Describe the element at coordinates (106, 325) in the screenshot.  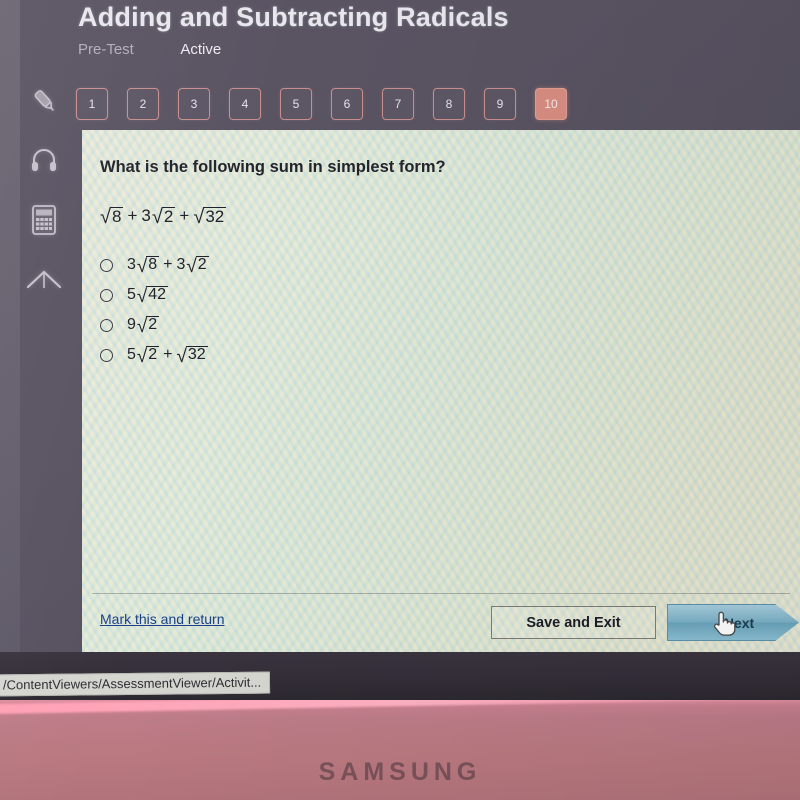
I see `radio-button-c` at that location.